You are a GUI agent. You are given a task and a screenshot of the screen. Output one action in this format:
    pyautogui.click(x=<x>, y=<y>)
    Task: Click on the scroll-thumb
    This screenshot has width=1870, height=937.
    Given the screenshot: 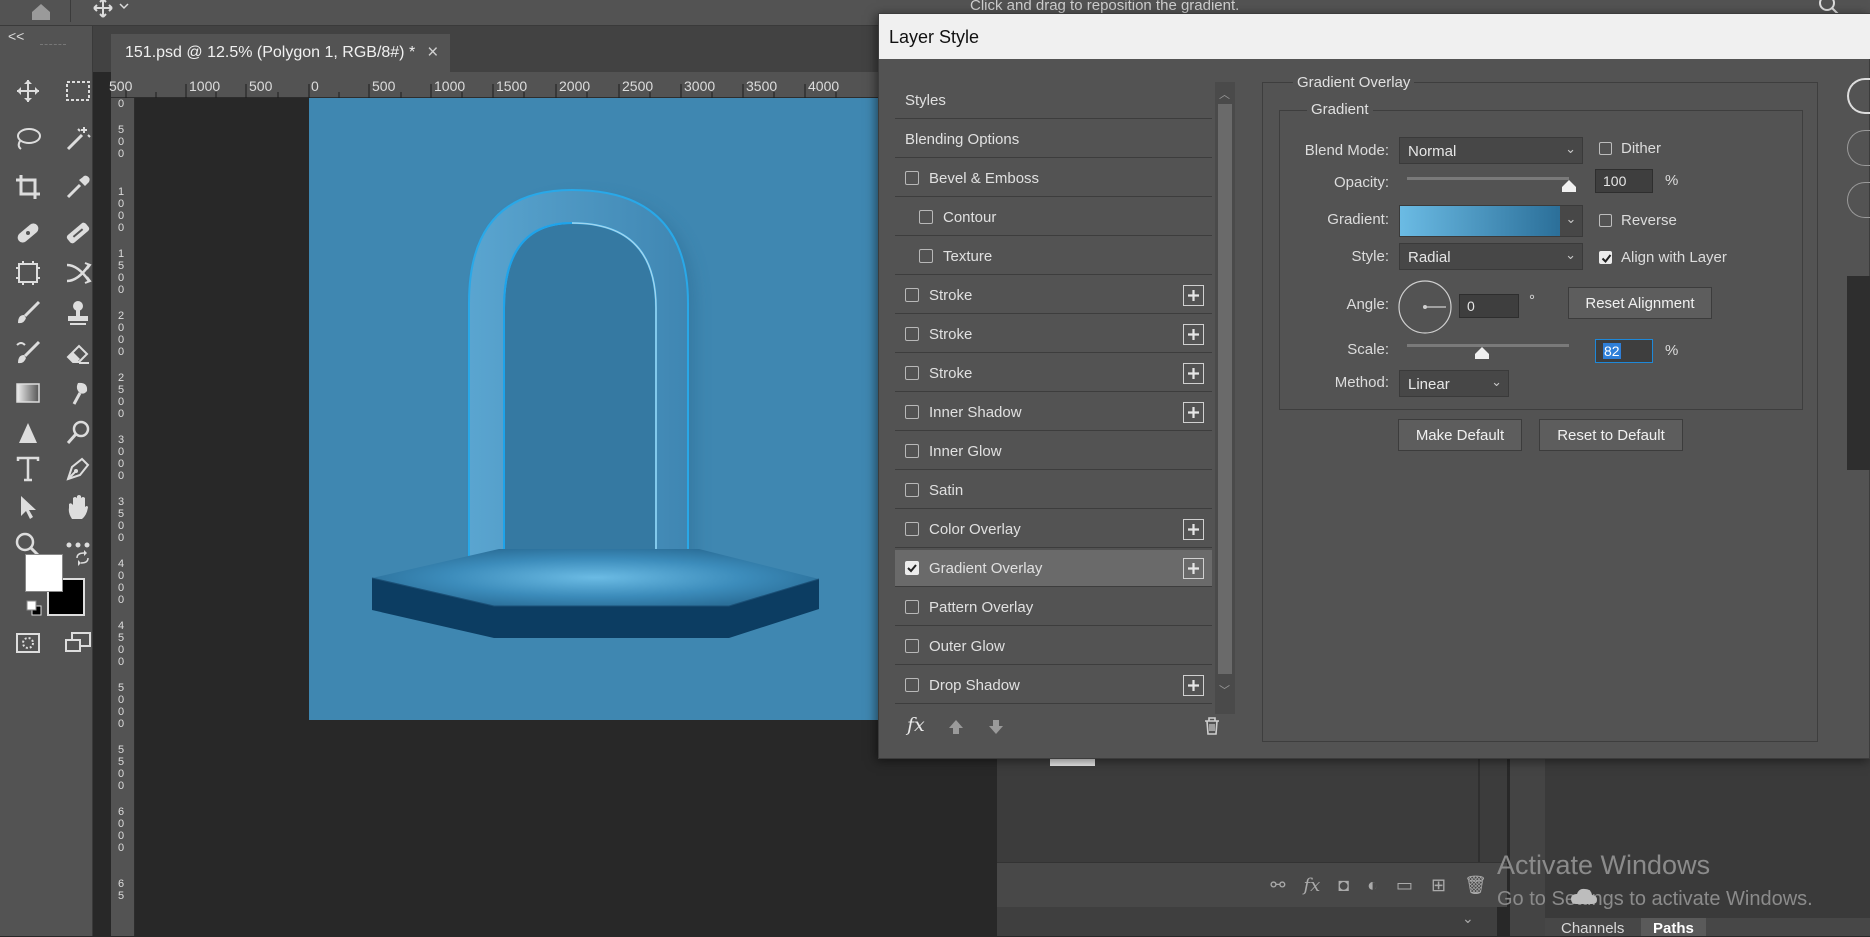 What is the action you would take?
    pyautogui.click(x=1225, y=389)
    